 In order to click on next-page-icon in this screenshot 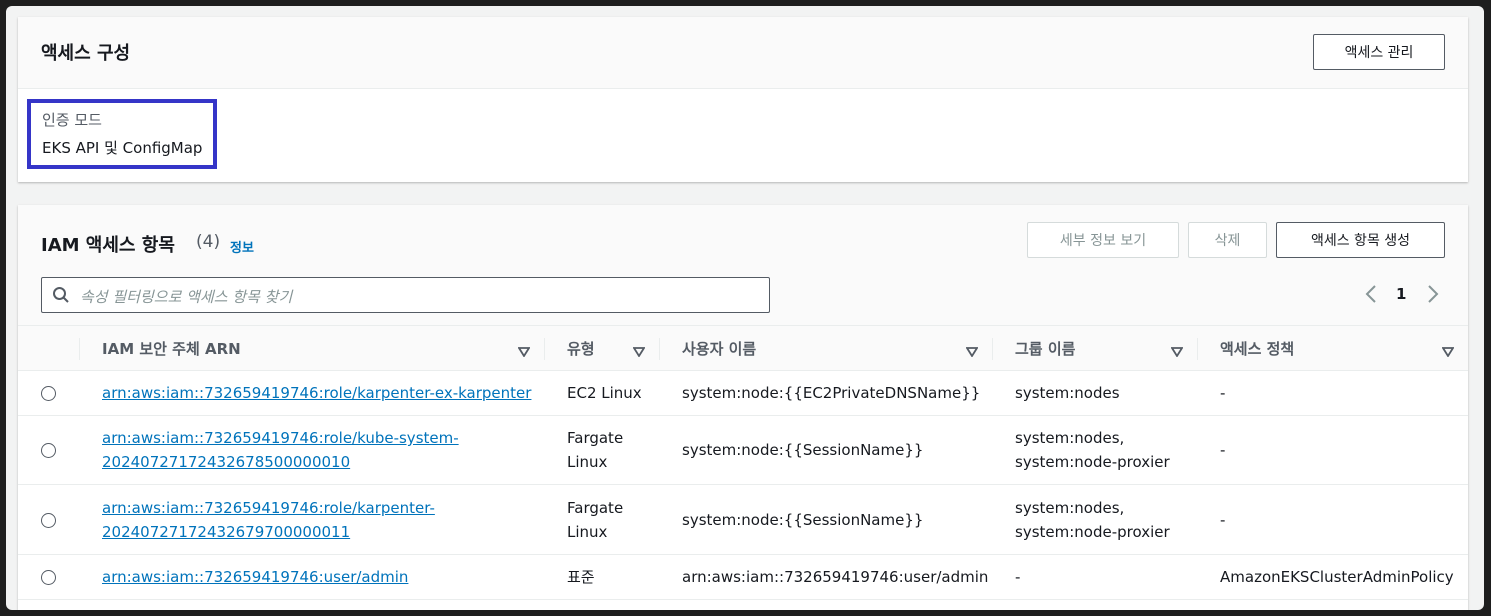, I will do `click(1433, 296)`.